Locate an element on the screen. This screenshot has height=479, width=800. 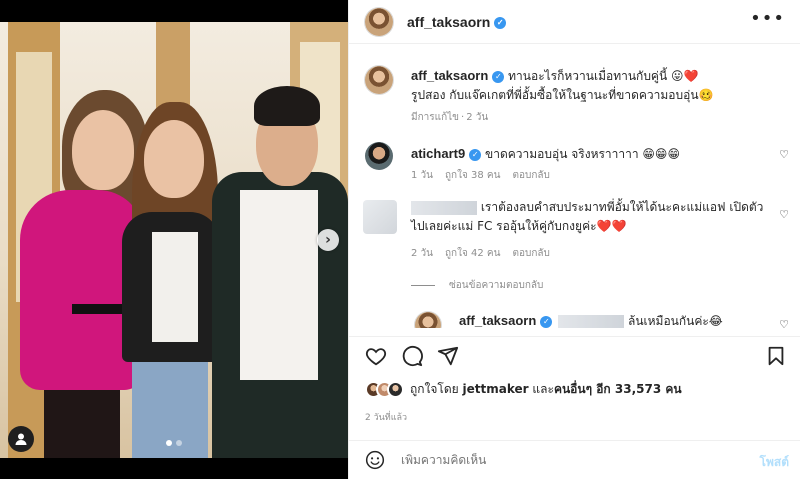
more-options-icon: ••• is located at coordinates (767, 19).